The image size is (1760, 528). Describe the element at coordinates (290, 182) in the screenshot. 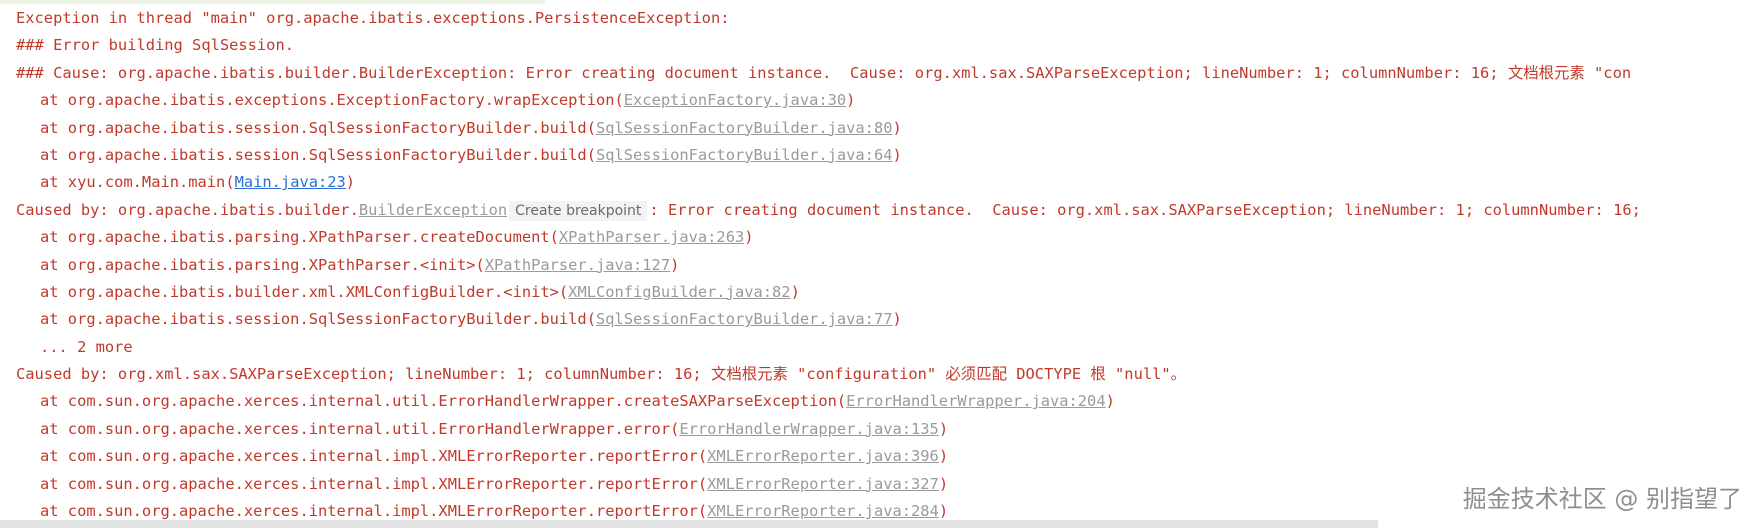

I see `source-link-project: Main.java:23` at that location.